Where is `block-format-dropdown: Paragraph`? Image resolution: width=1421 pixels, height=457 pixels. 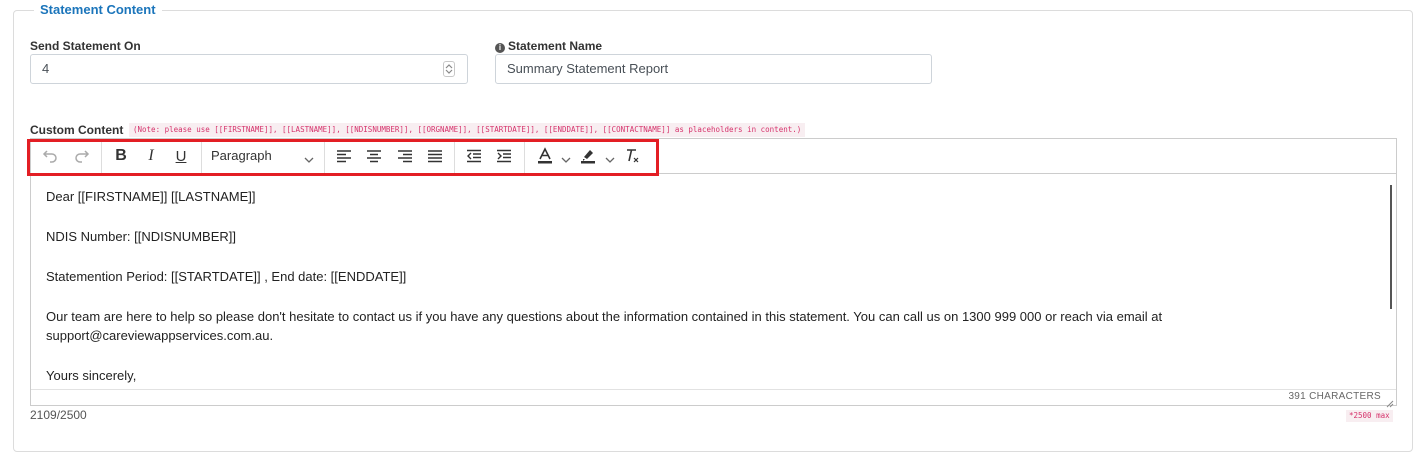
block-format-dropdown: Paragraph is located at coordinates (263, 156).